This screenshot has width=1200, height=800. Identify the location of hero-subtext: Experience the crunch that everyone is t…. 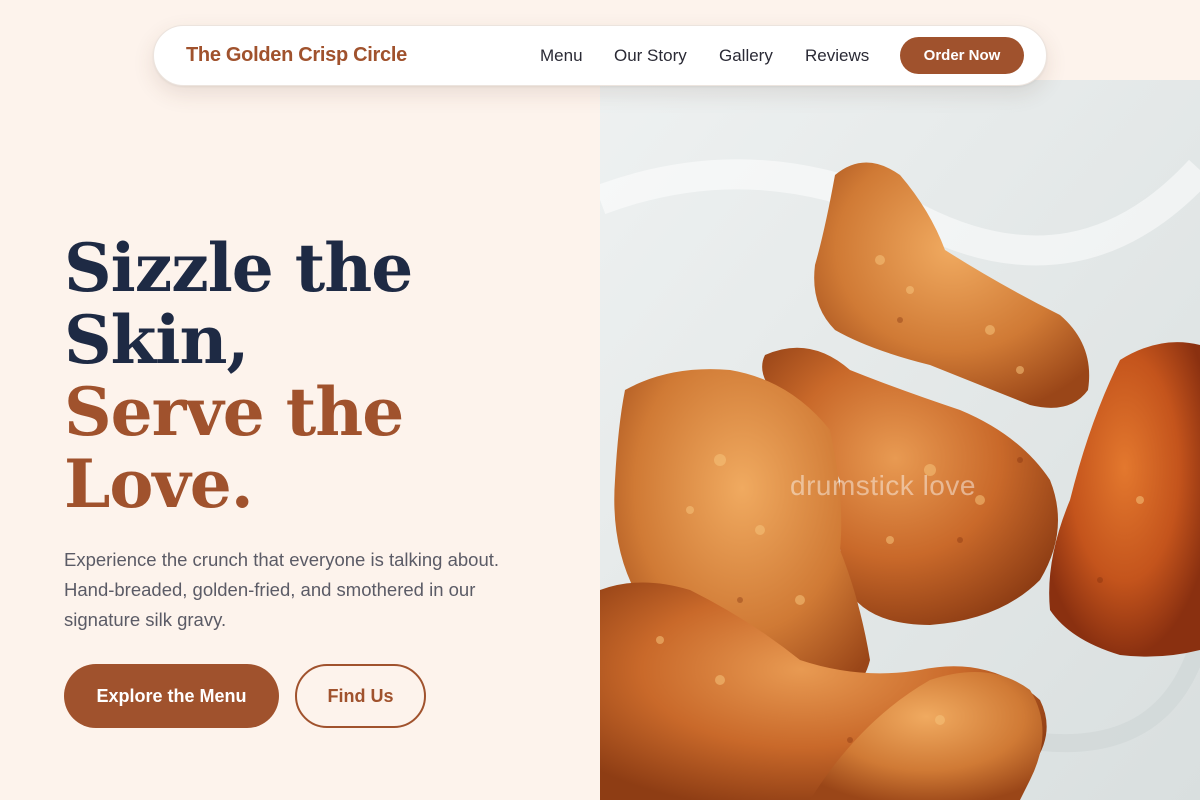
(282, 589).